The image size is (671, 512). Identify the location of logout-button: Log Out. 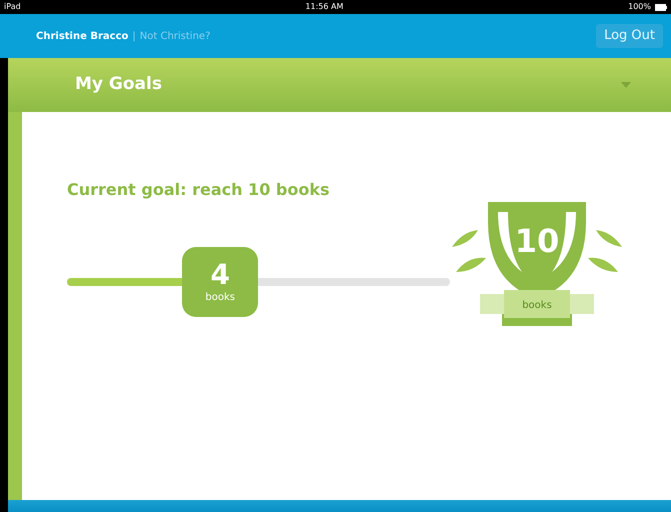
(629, 36).